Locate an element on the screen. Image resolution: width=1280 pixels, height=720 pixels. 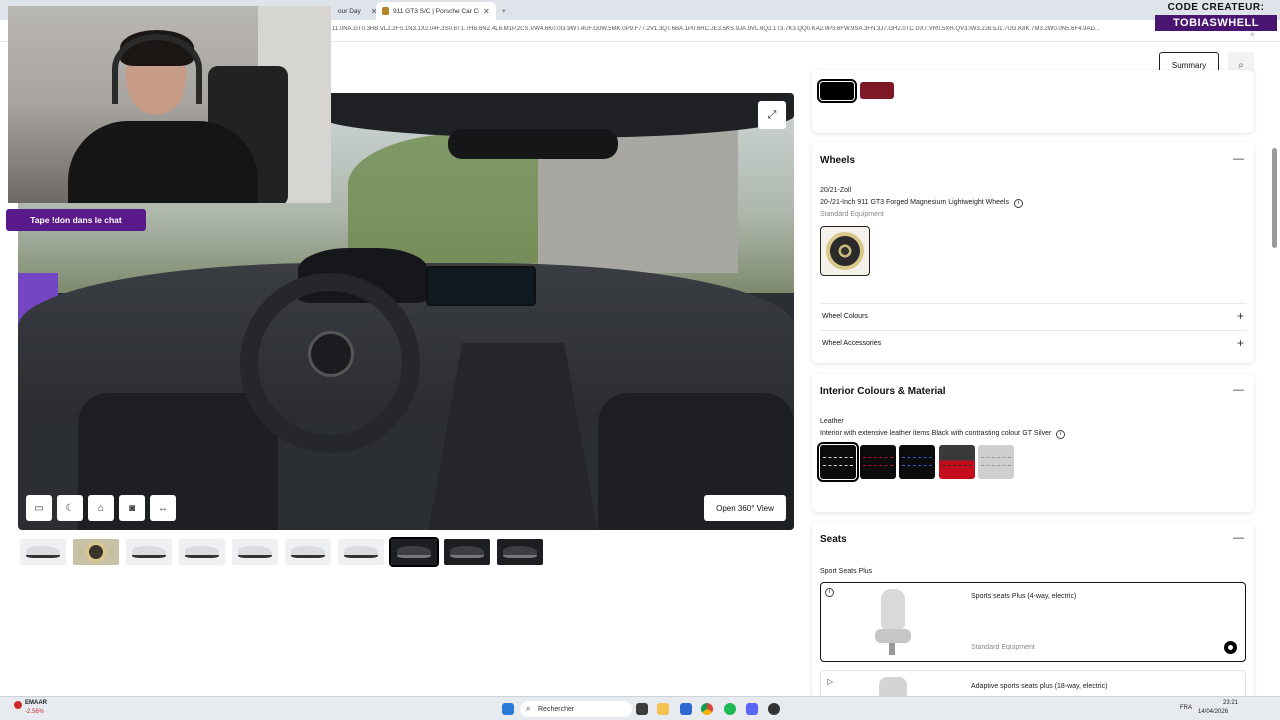
camera-button: ◙ is located at coordinates (132, 508).